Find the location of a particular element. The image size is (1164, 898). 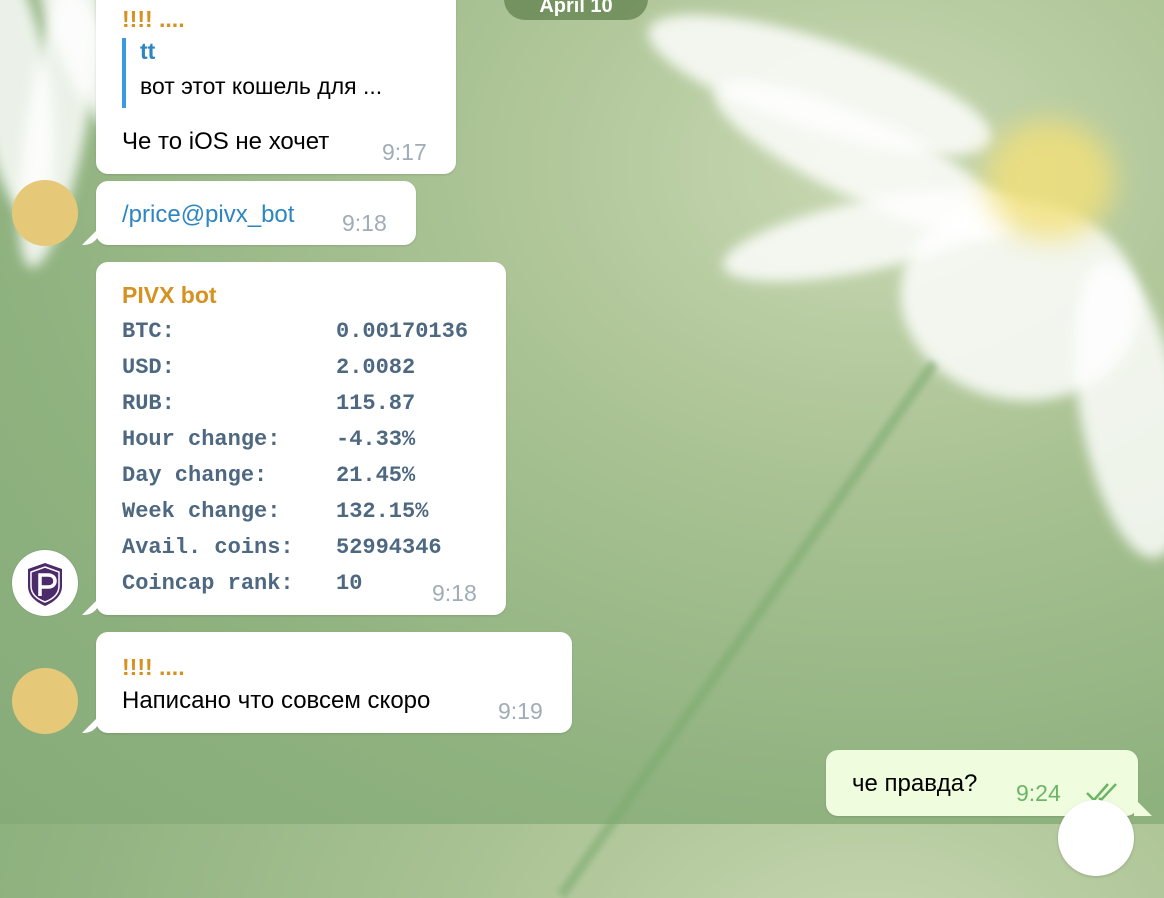

price-value: 10 is located at coordinates (349, 583).